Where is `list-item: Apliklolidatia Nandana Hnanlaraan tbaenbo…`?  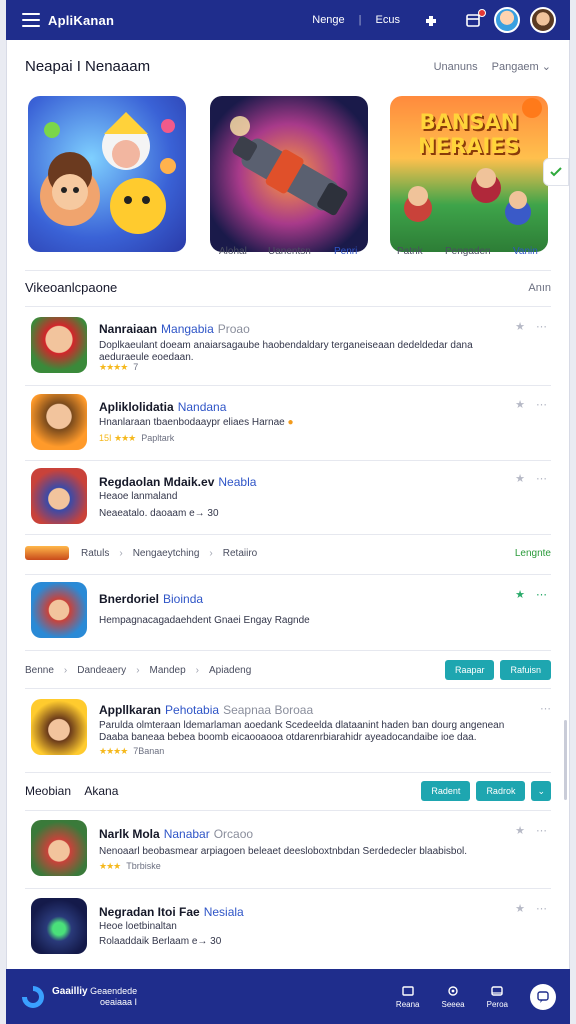
list-item: Apliklolidatia Nandana Hnanlaraan tbaenbo… is located at coordinates (288, 425).